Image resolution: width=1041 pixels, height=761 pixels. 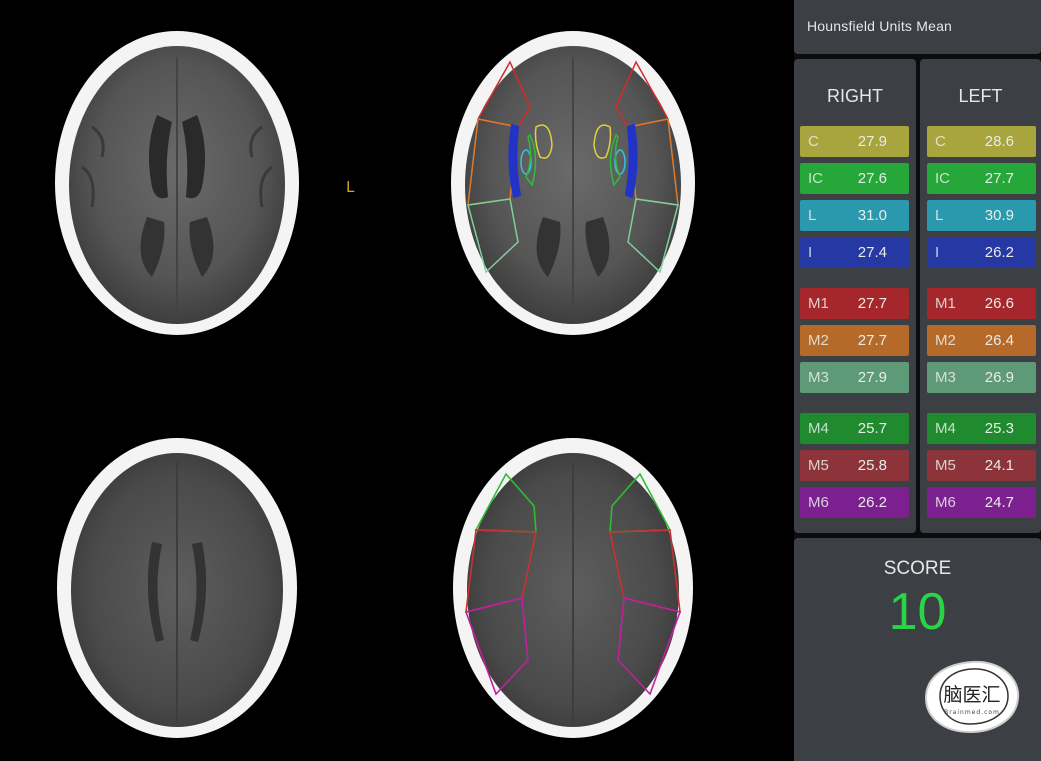 I want to click on brainmed-logo: 脑医汇 Brainmed.com, so click(x=972, y=697).